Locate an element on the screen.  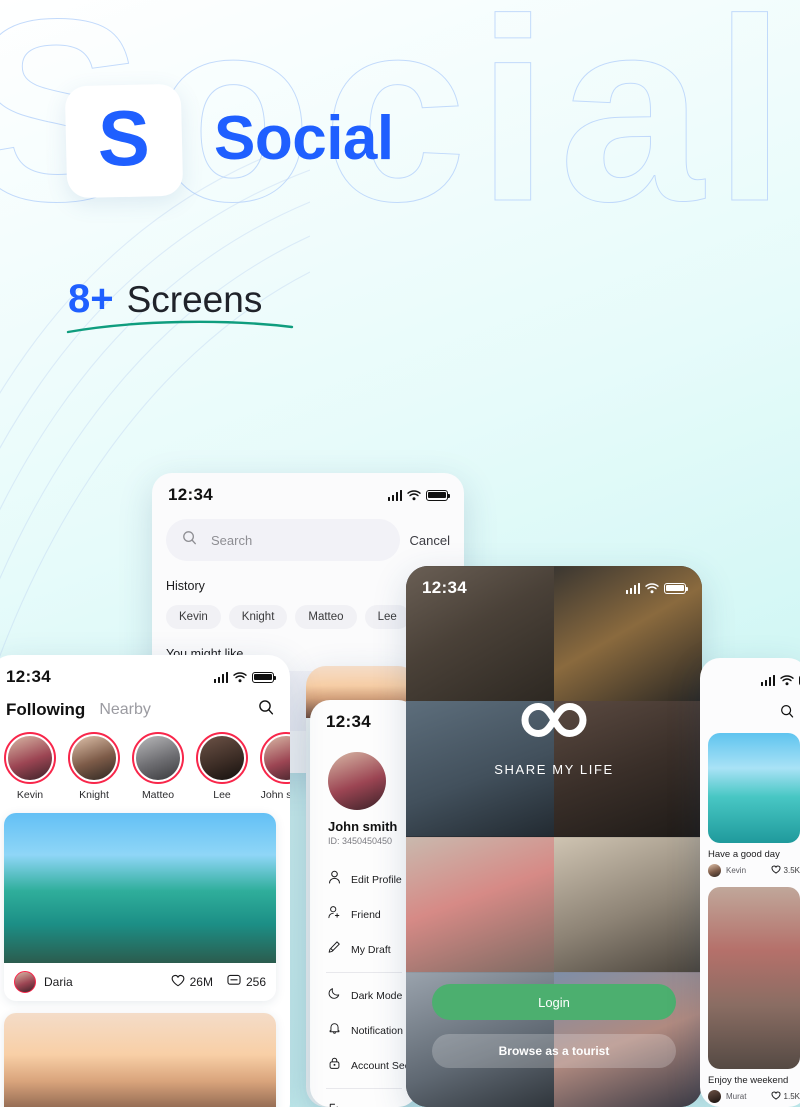
menu-item-account-security: Account Security is located at coordinates (364, 1065).